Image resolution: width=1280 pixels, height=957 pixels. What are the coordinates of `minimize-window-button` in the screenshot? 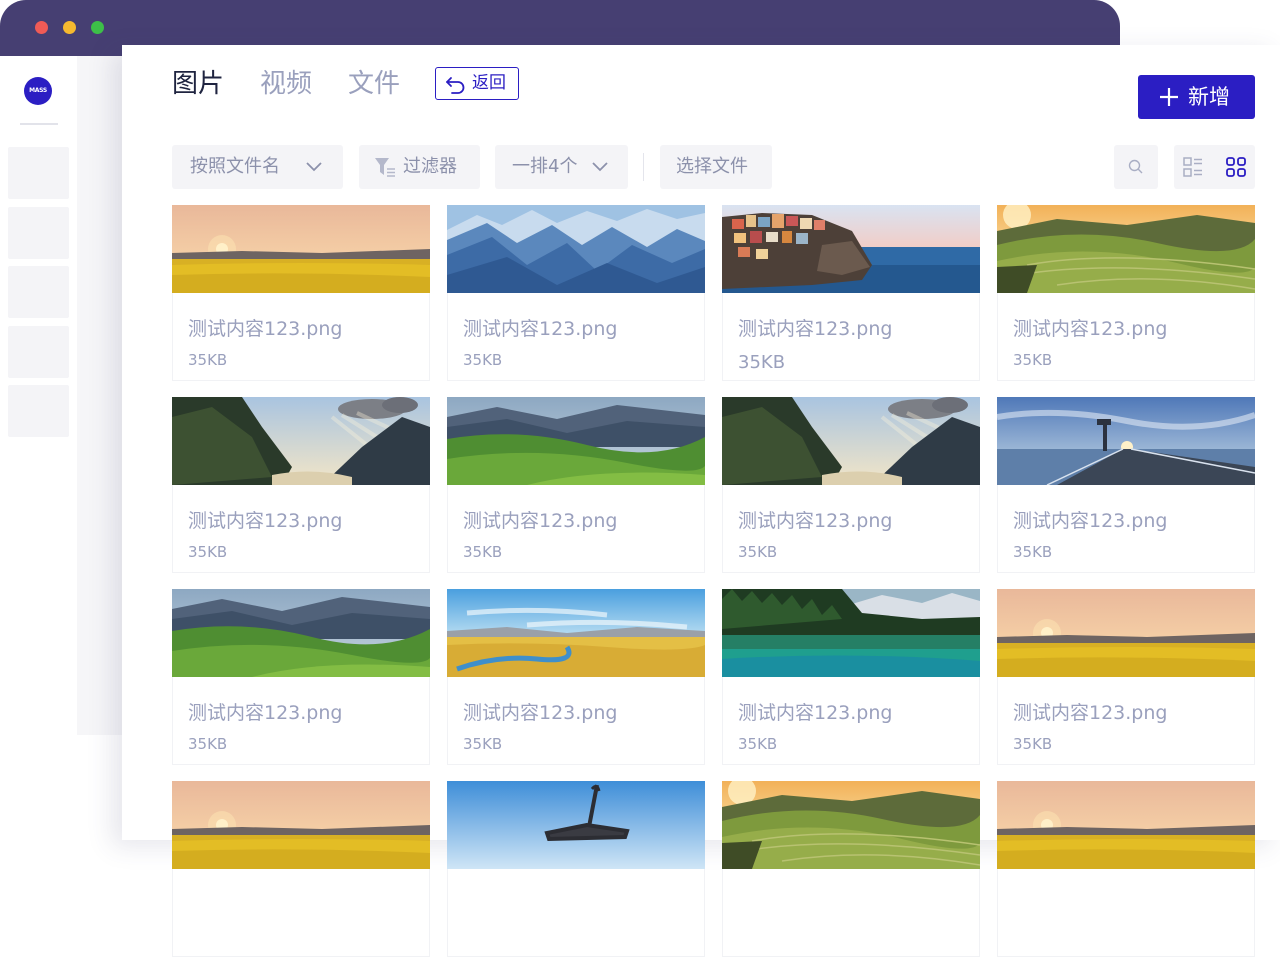 It's located at (69, 27).